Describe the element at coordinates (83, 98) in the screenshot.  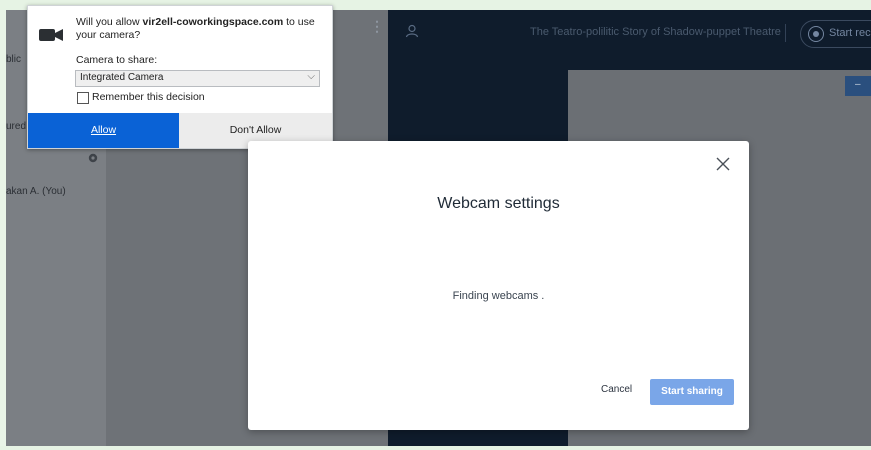
I see `remember-decision-checkbox` at that location.